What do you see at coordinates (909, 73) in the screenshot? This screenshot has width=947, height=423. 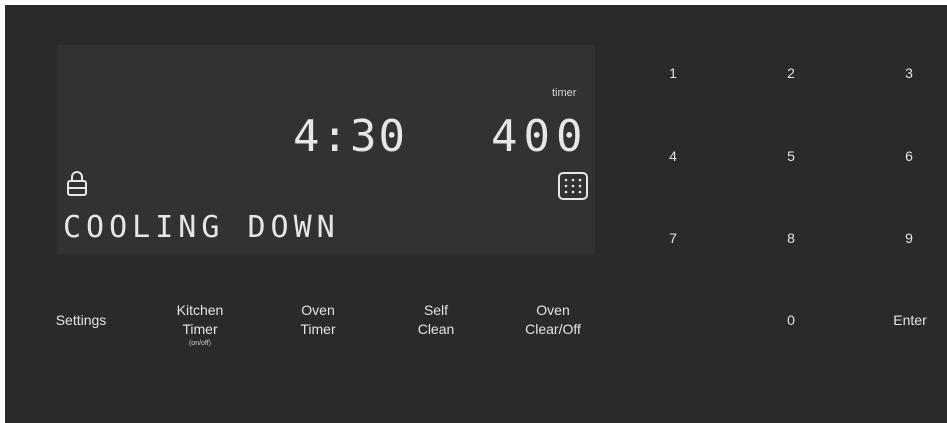 I see `keypad-3-button: 3` at bounding box center [909, 73].